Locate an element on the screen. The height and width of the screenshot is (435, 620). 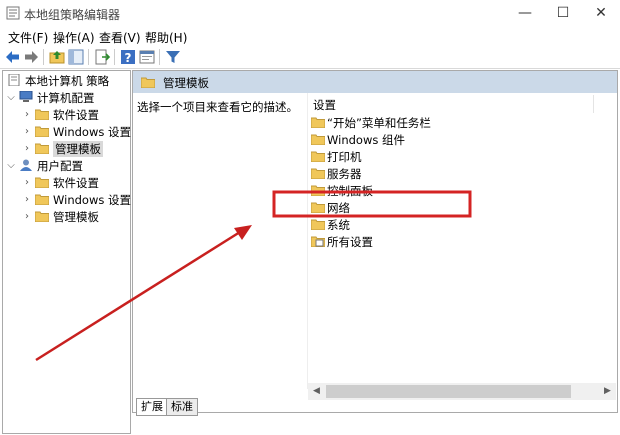
tab-standard: 标准 is located at coordinates (182, 407).